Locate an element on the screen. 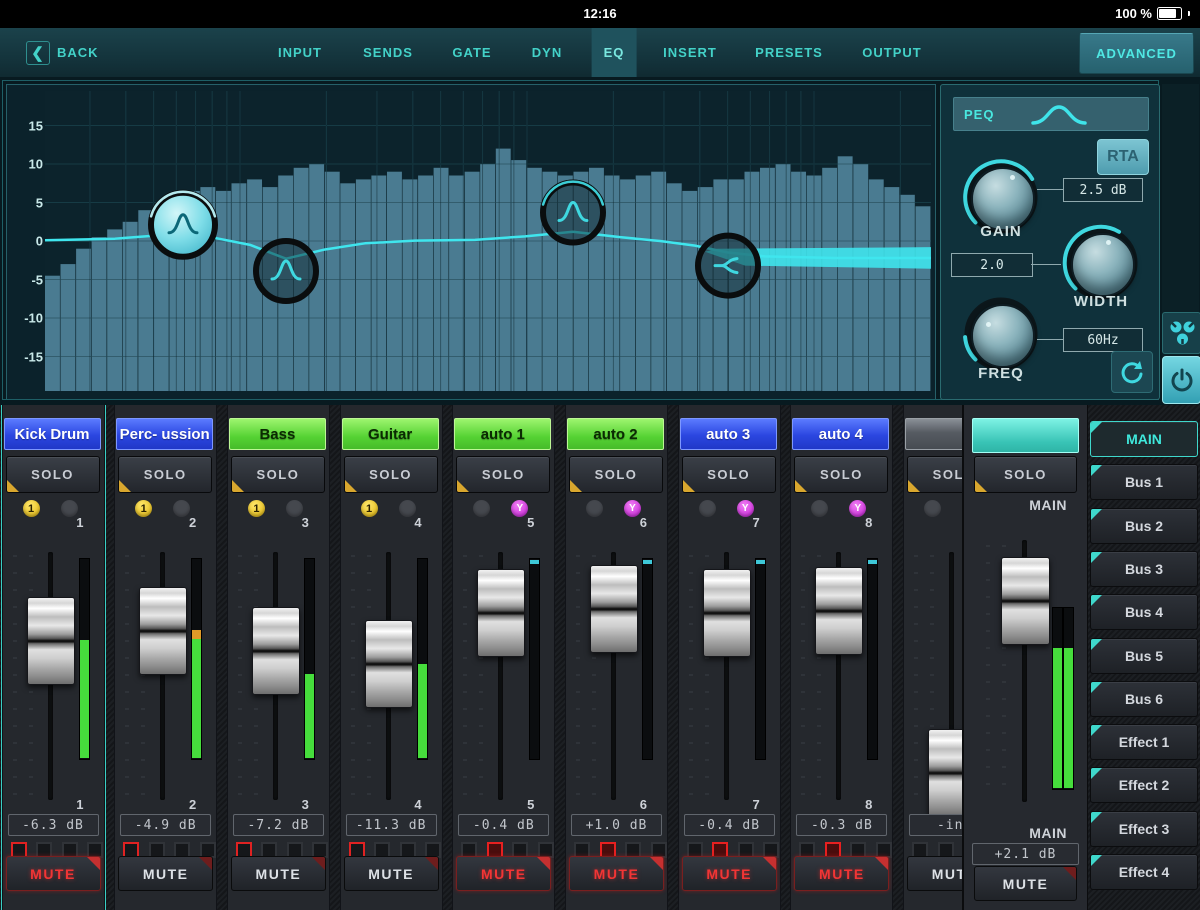 This screenshot has height=910, width=1200. tab-effect-3: Effect 3 is located at coordinates (1144, 828).